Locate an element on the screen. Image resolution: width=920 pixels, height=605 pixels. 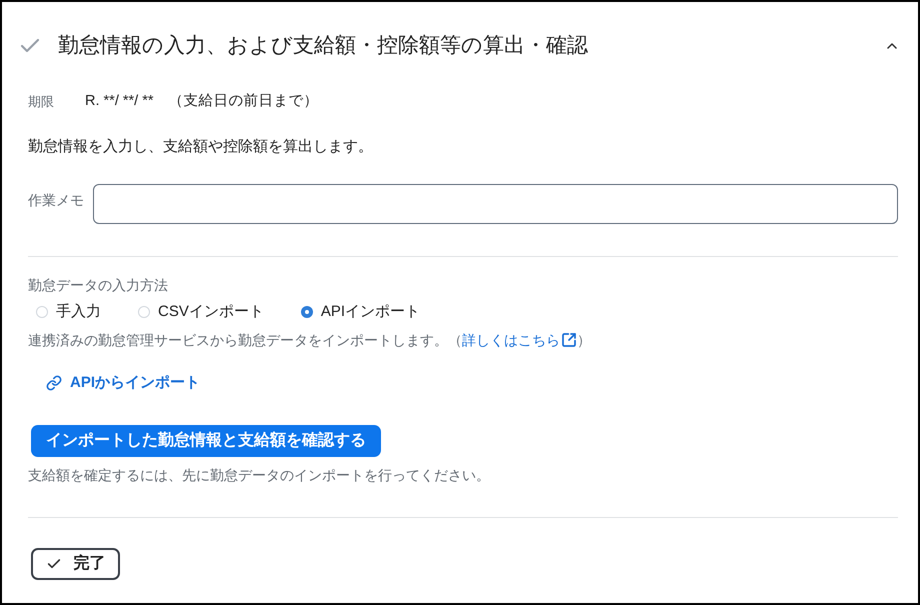
input-method-label: 勤怠データの入力方法 is located at coordinates (98, 285).